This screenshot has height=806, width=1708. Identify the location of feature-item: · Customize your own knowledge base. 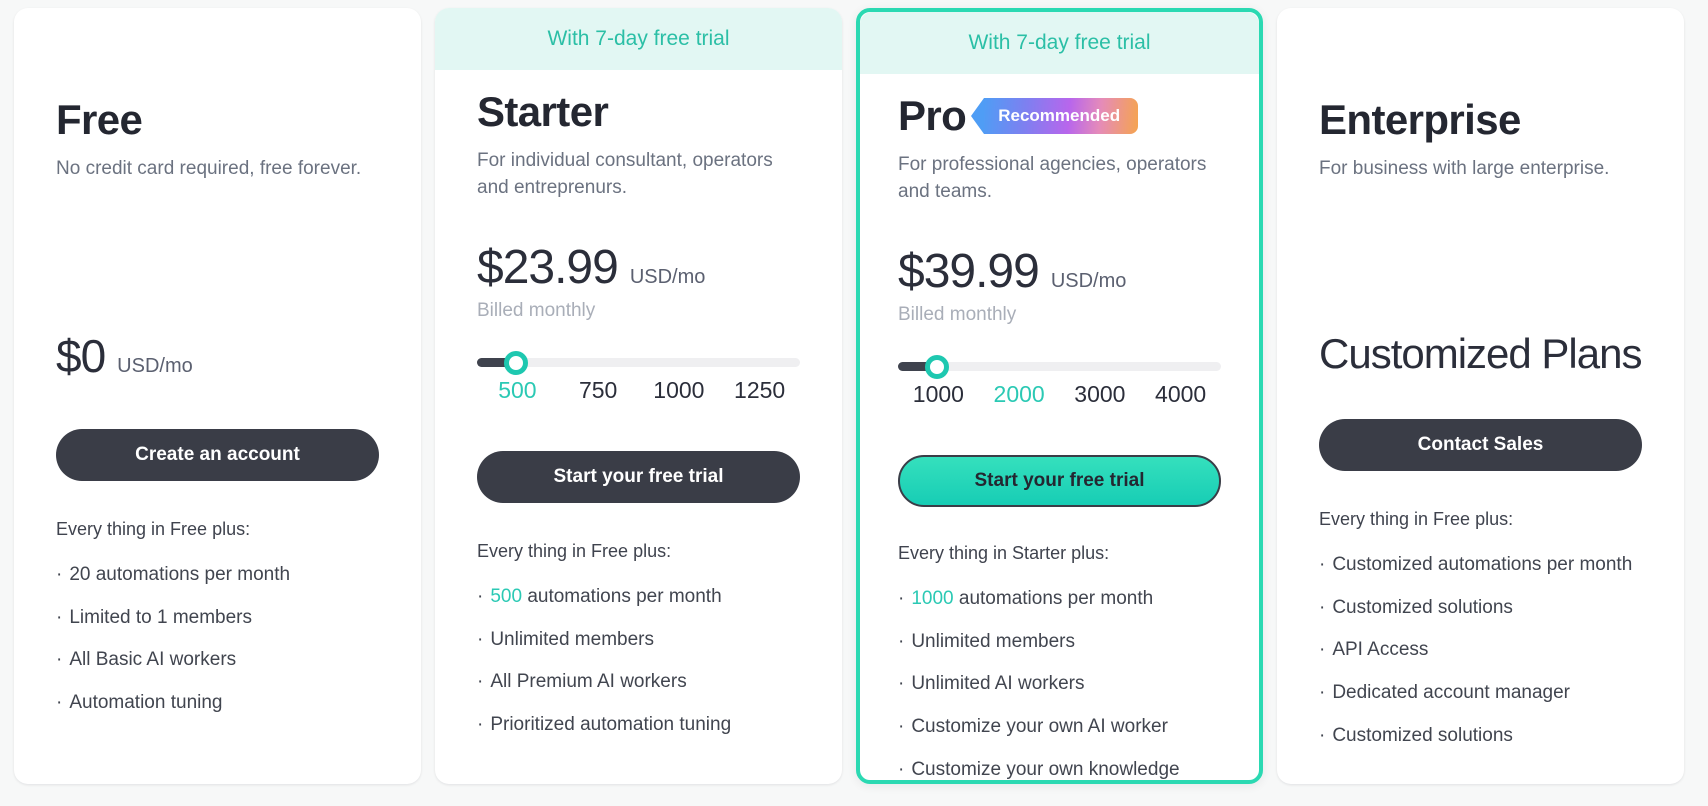
(1059, 768).